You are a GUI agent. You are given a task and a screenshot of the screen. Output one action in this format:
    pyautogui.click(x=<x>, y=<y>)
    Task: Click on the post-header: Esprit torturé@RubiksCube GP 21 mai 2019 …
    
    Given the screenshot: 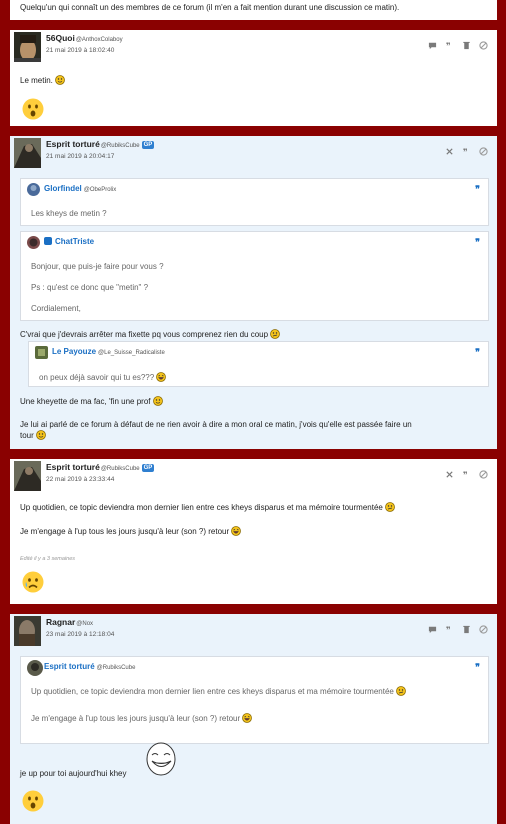 What is the action you would take?
    pyautogui.click(x=253, y=154)
    